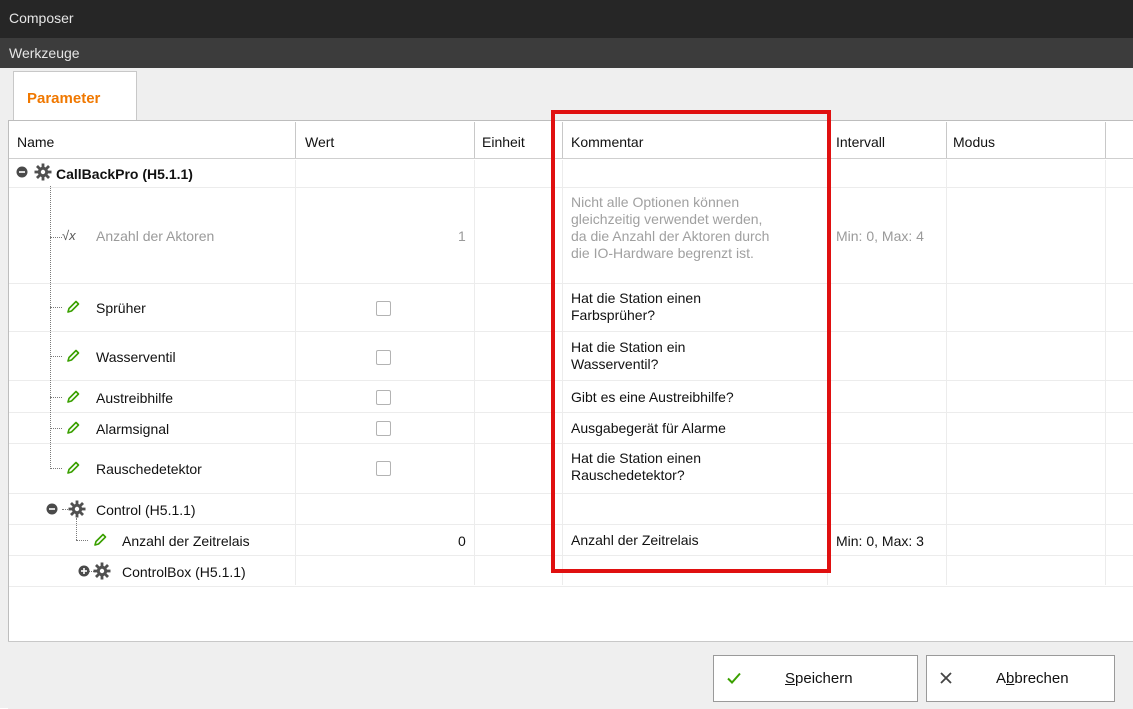  Describe the element at coordinates (155, 236) in the screenshot. I see `param-name: Anzahl der Aktoren` at that location.